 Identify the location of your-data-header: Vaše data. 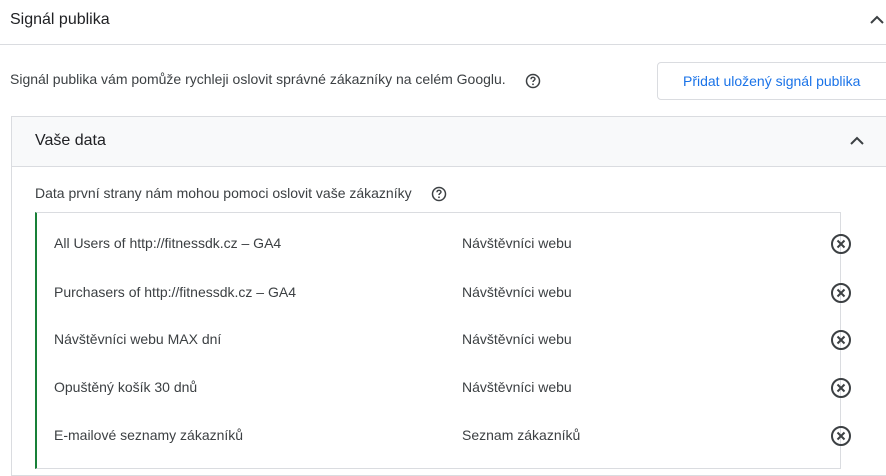
(449, 142).